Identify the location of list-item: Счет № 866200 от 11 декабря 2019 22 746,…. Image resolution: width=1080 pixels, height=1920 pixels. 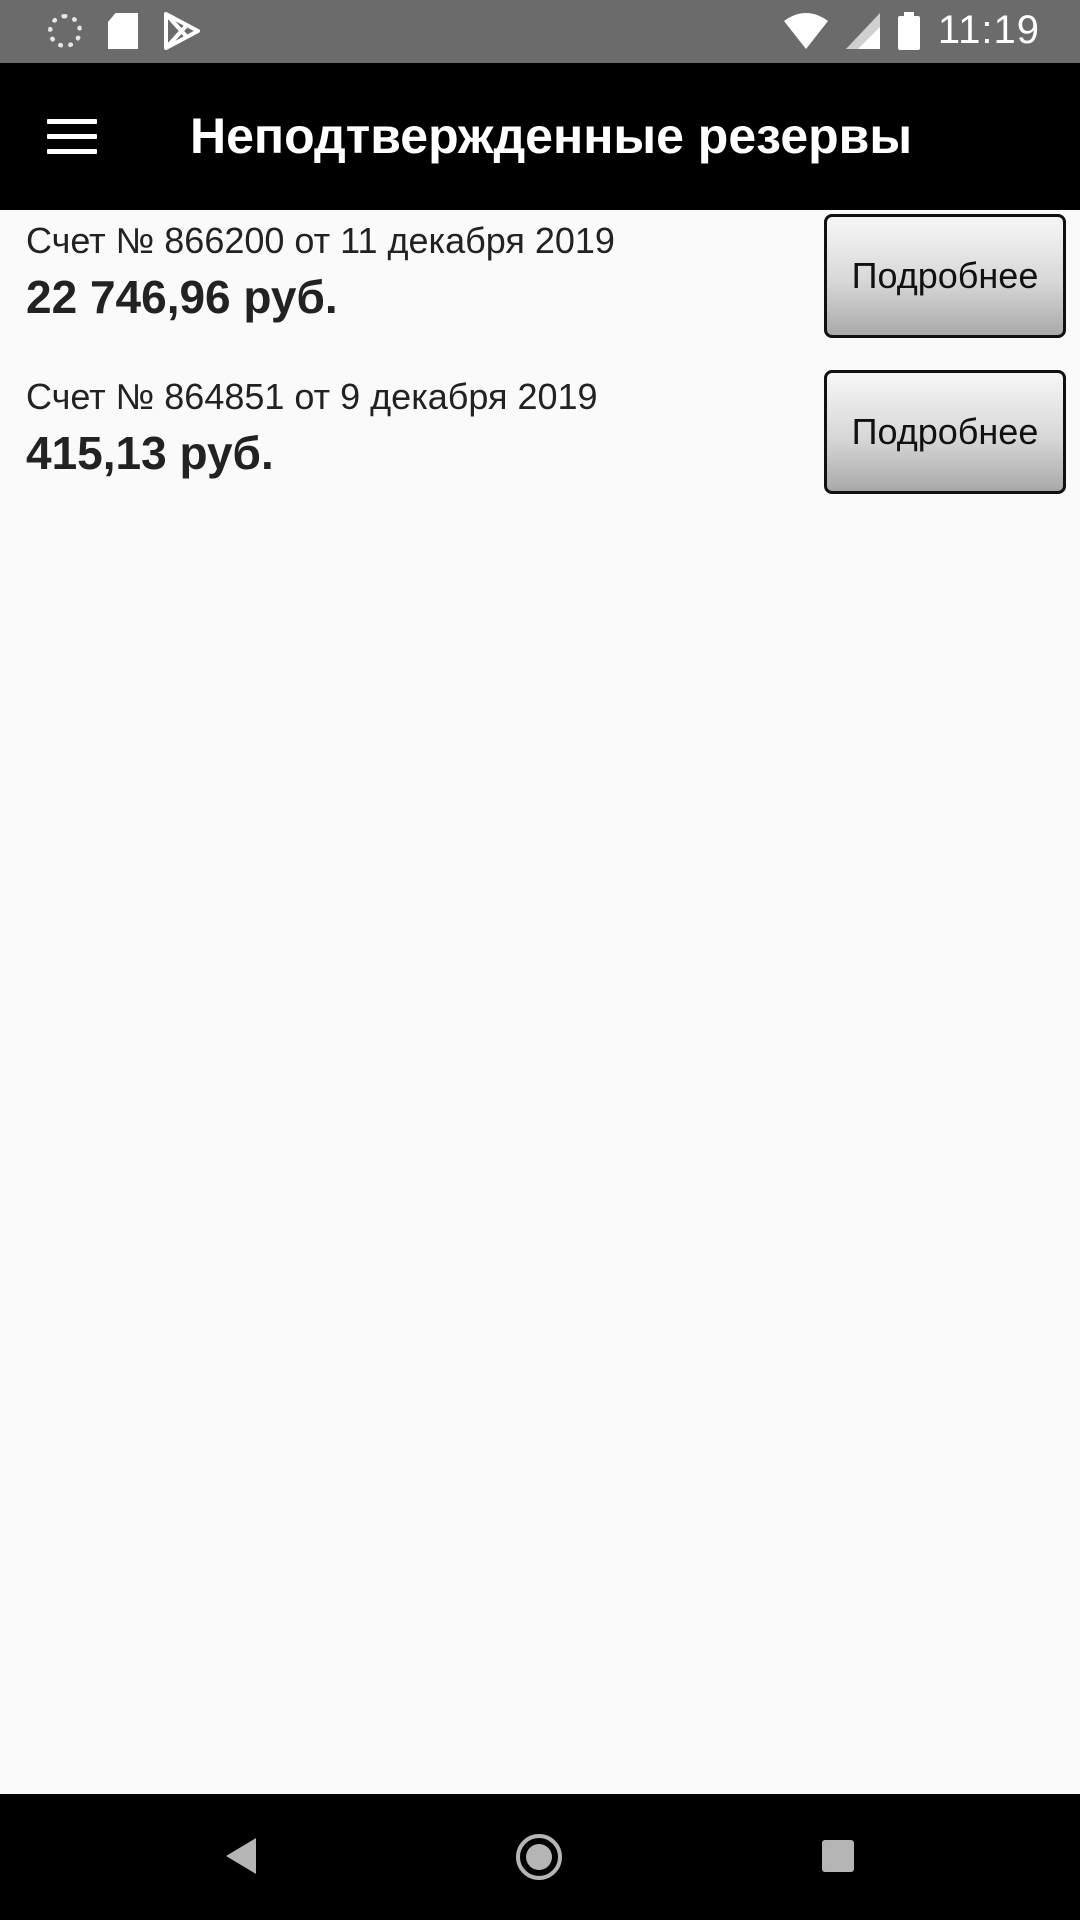
(540, 288).